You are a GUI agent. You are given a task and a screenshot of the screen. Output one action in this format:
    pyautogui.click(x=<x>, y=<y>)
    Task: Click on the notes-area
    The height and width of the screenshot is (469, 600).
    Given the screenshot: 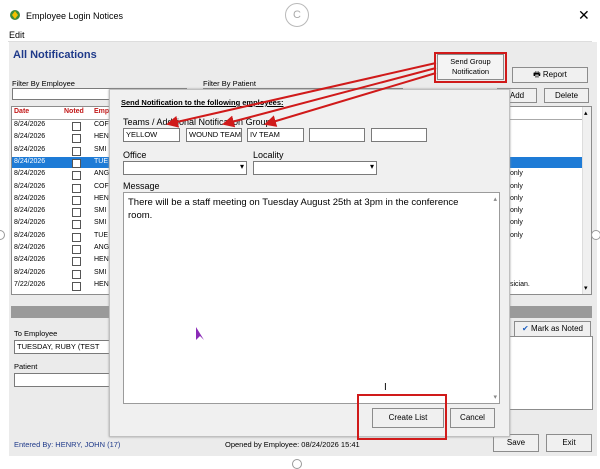 What is the action you would take?
    pyautogui.click(x=549, y=373)
    